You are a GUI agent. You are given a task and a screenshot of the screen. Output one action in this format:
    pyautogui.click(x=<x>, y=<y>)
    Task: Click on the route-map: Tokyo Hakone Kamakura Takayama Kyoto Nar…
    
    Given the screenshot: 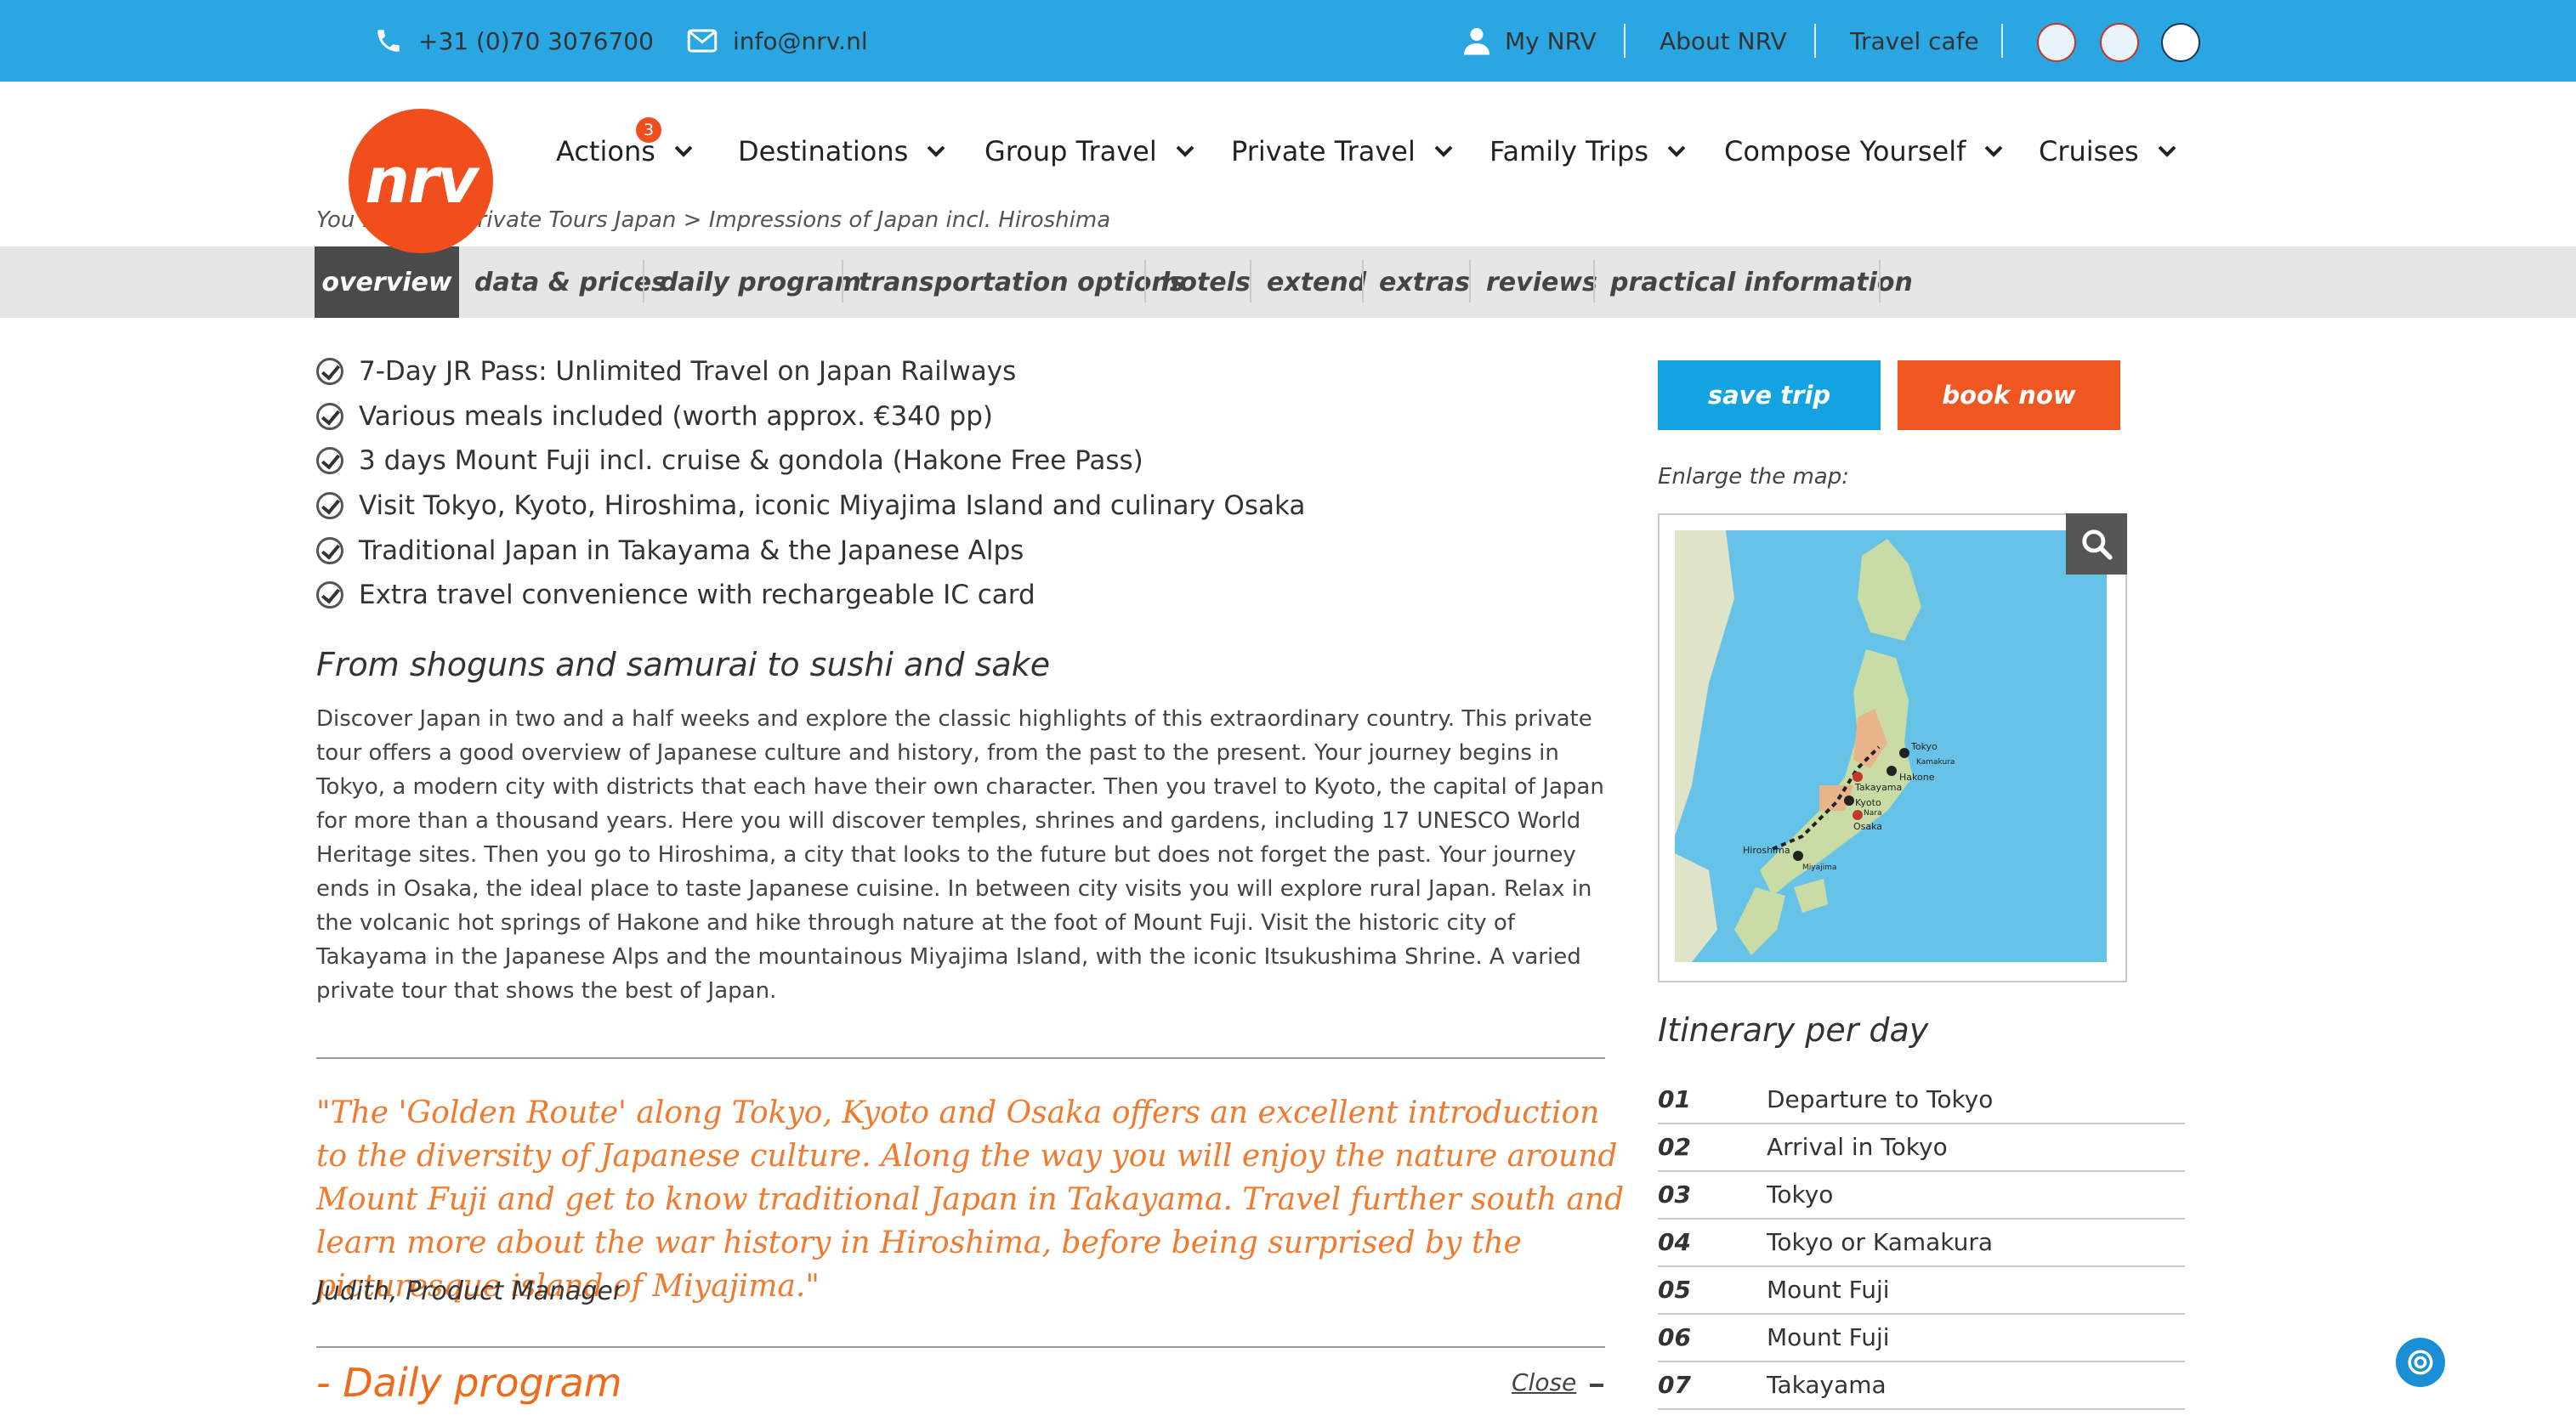 What is the action you would take?
    pyautogui.click(x=1893, y=747)
    